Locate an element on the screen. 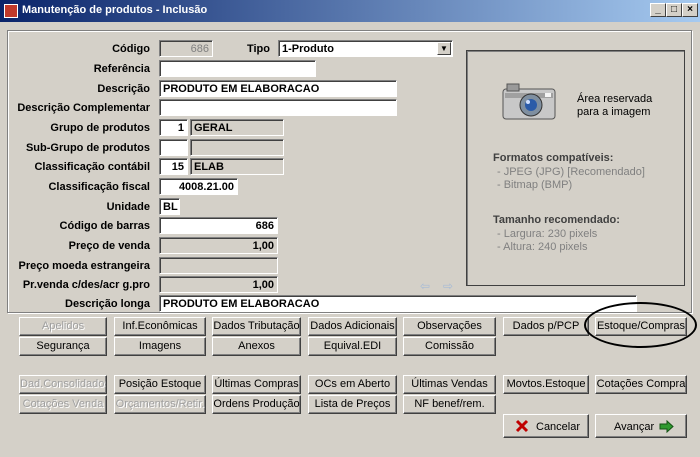  arrow-right-icon: ⇨ is located at coordinates (450, 286).